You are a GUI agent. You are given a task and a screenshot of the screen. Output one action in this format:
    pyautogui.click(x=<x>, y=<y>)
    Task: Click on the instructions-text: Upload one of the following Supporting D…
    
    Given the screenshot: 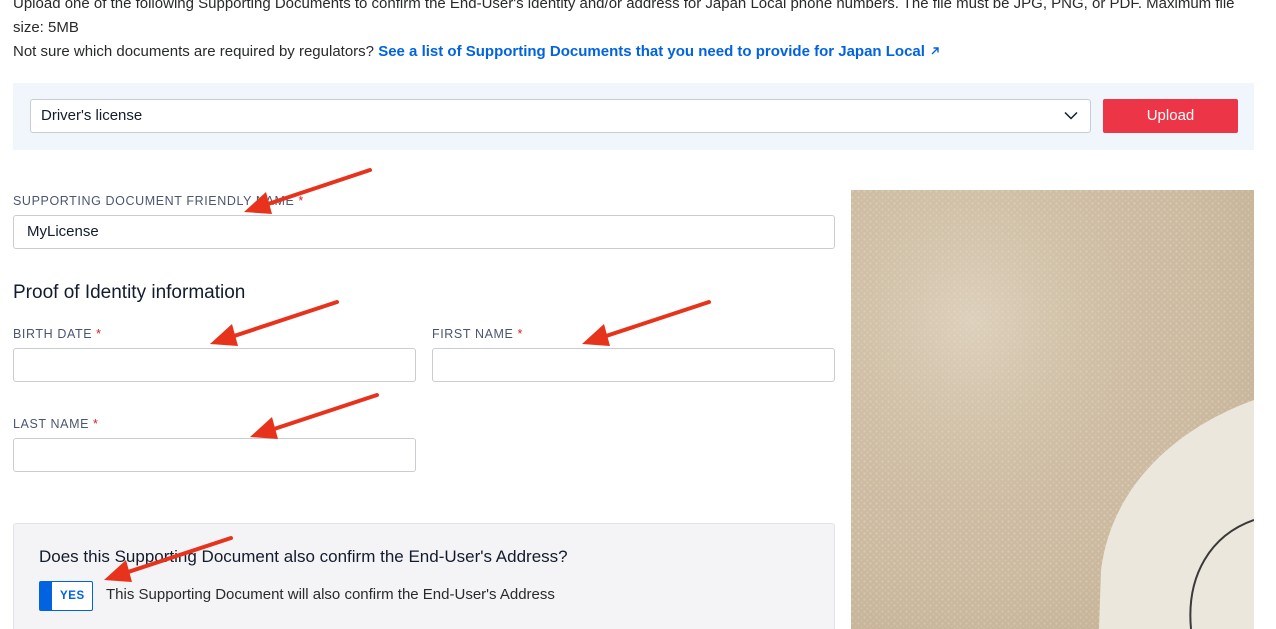 What is the action you would take?
    pyautogui.click(x=624, y=6)
    